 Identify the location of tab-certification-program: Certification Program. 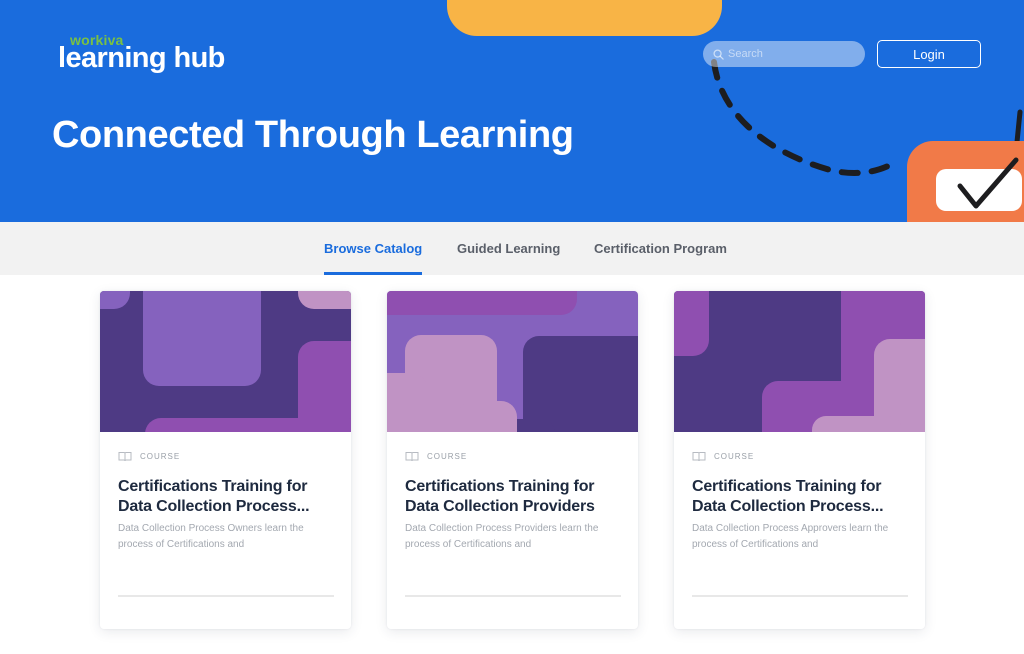
(660, 248).